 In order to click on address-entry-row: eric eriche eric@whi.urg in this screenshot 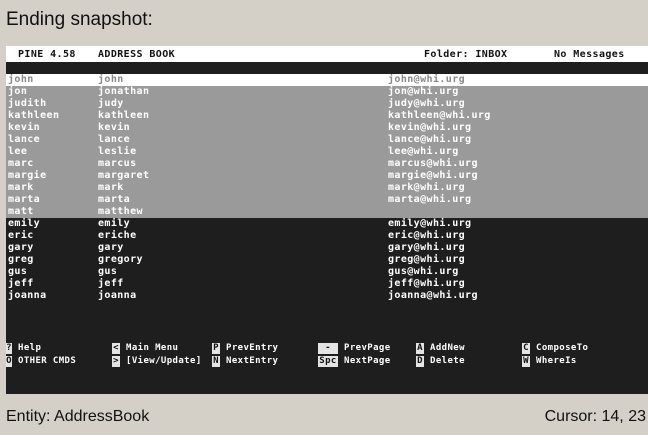, I will do `click(327, 236)`.